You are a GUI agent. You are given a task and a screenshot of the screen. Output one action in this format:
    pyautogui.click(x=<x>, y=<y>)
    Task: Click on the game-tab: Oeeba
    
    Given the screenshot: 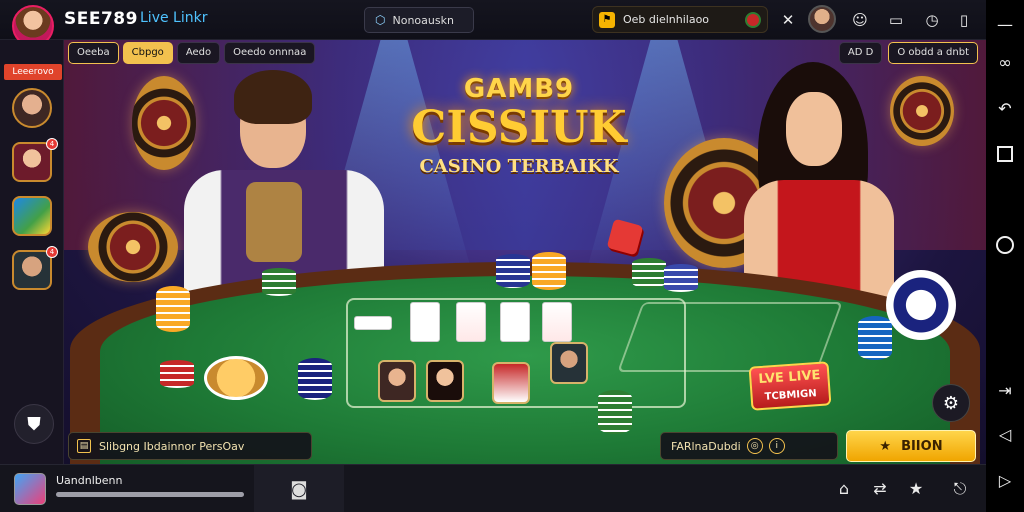 What is the action you would take?
    pyautogui.click(x=93, y=53)
    